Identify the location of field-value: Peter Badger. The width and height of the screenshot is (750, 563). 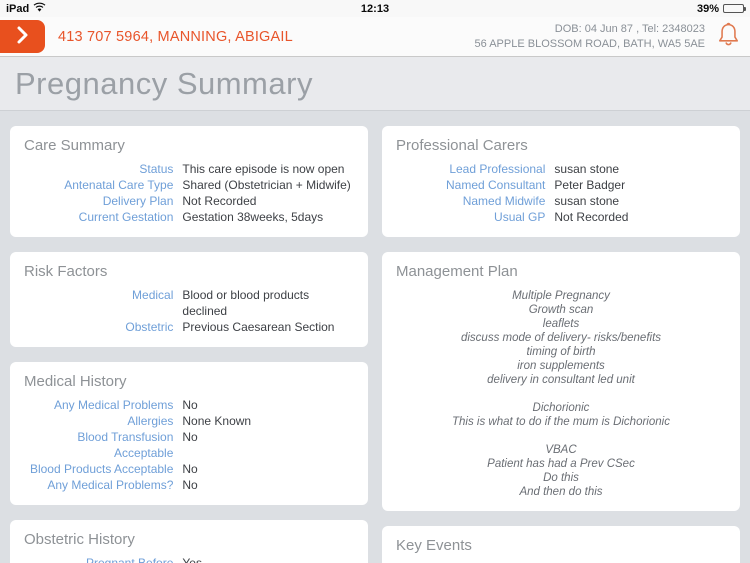
(590, 185).